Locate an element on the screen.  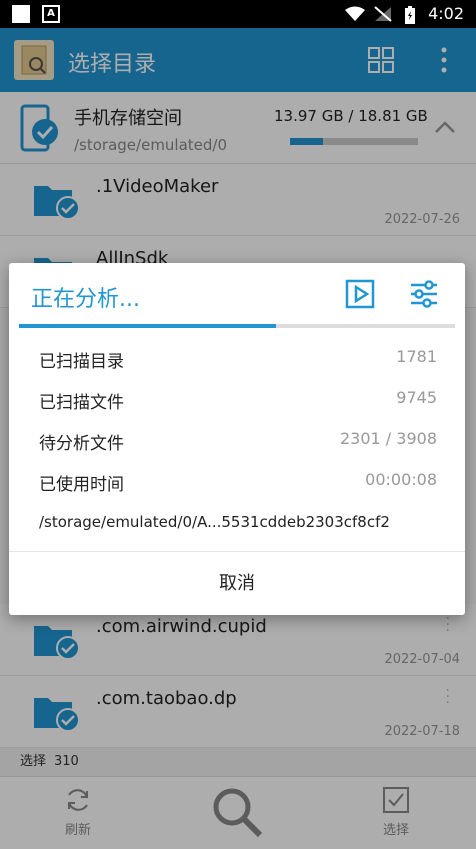
stat-value: 2301 / 3908 is located at coordinates (388, 438).